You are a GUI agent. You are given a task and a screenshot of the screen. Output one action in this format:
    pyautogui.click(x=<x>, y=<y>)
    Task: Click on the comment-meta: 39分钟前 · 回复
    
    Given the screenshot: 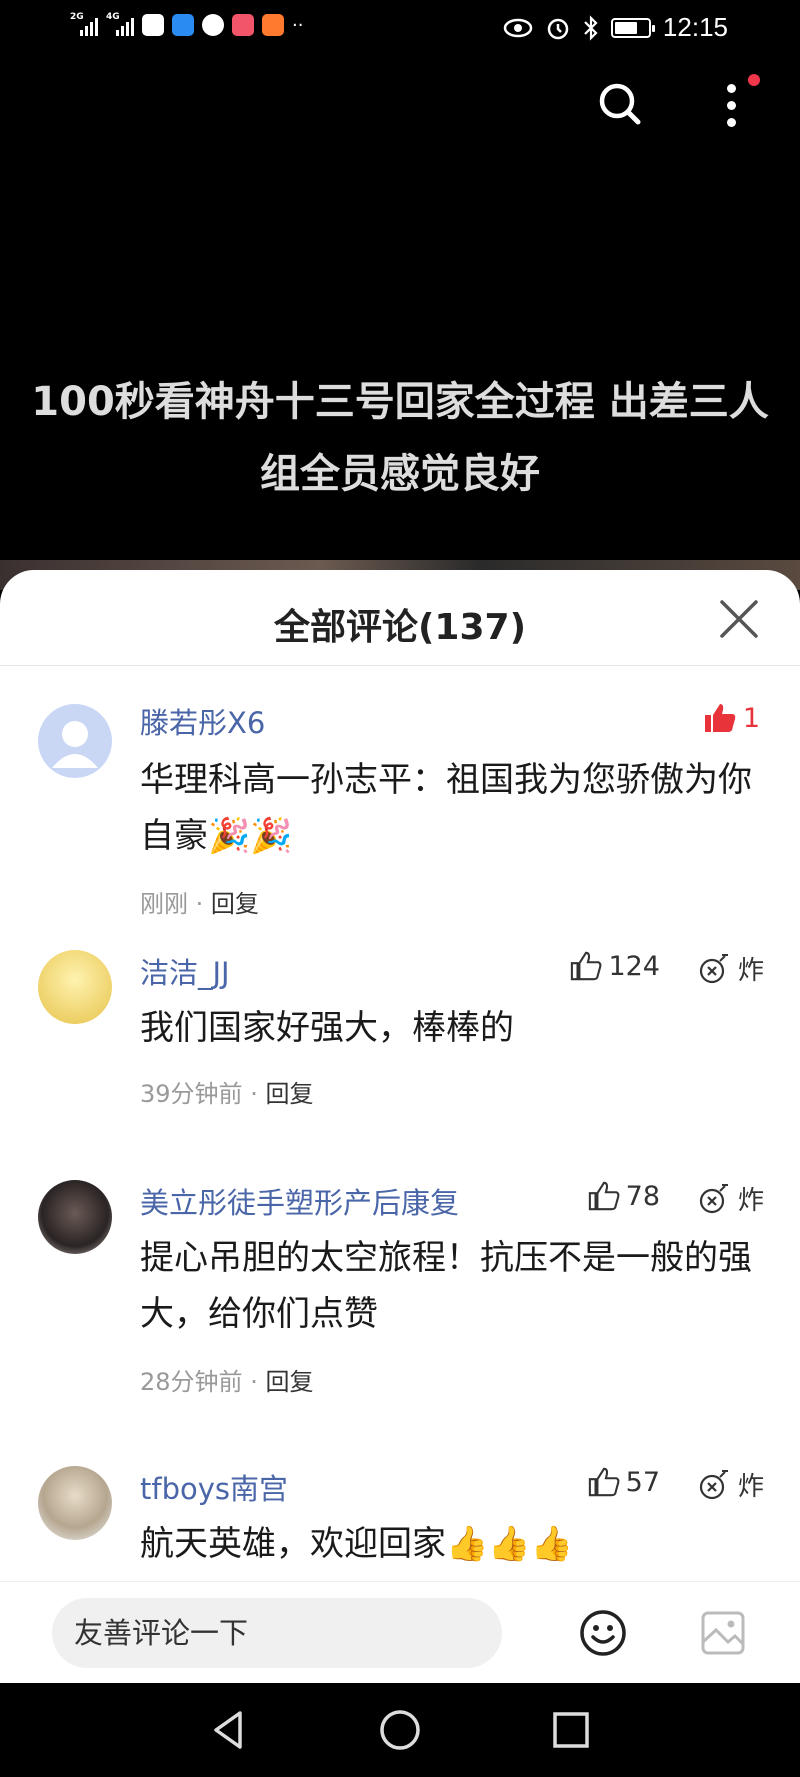 What is the action you would take?
    pyautogui.click(x=227, y=1094)
    